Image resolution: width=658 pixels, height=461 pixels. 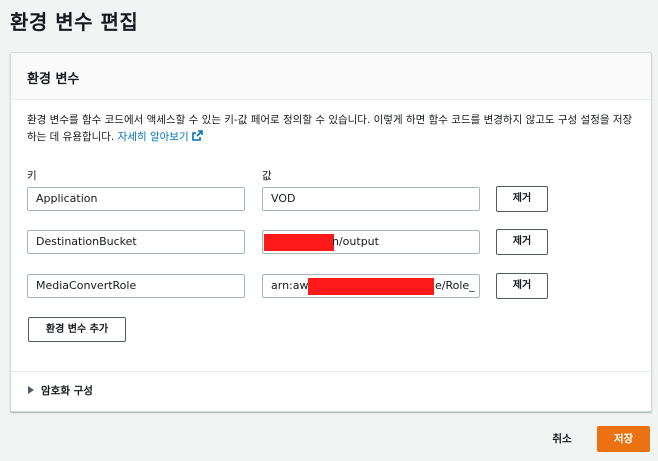 What do you see at coordinates (53, 79) in the screenshot?
I see `panel-title: 환경 변수` at bounding box center [53, 79].